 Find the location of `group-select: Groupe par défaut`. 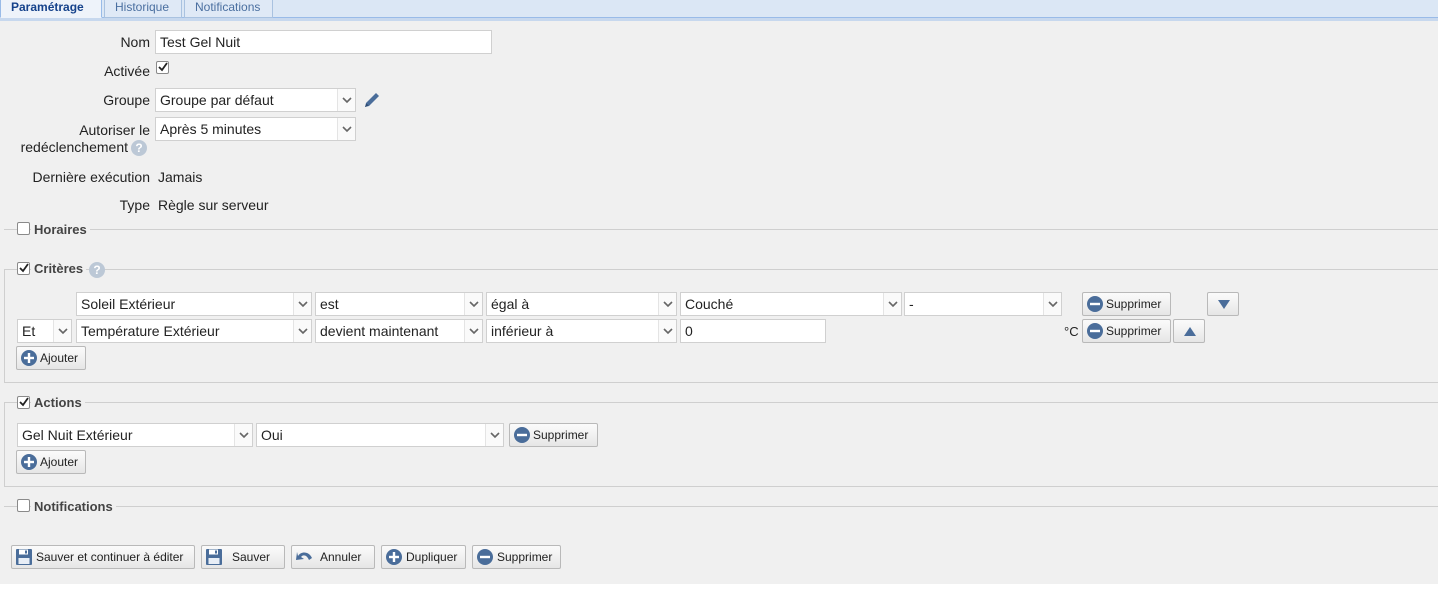

group-select: Groupe par défaut is located at coordinates (255, 100).